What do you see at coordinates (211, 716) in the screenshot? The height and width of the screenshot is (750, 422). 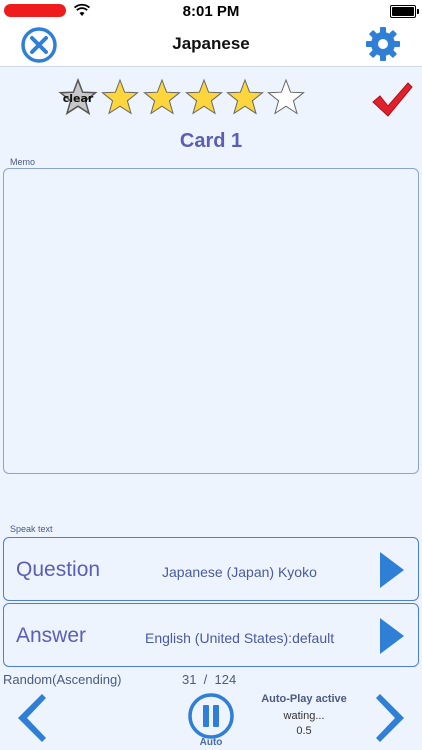 I see `pause-icon` at bounding box center [211, 716].